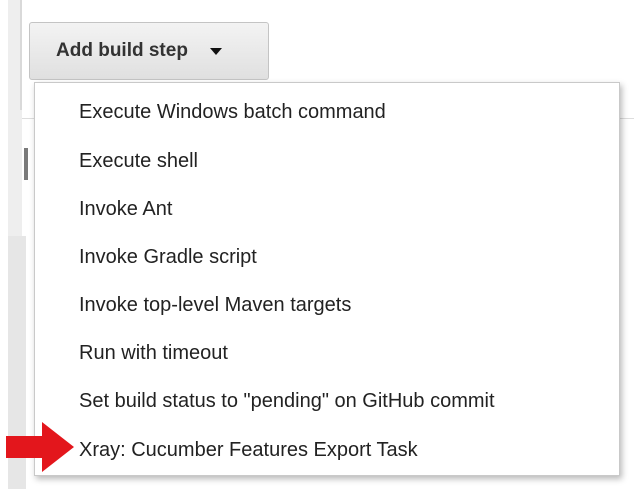 The width and height of the screenshot is (634, 489). What do you see at coordinates (40, 447) in the screenshot?
I see `red-arrow-icon` at bounding box center [40, 447].